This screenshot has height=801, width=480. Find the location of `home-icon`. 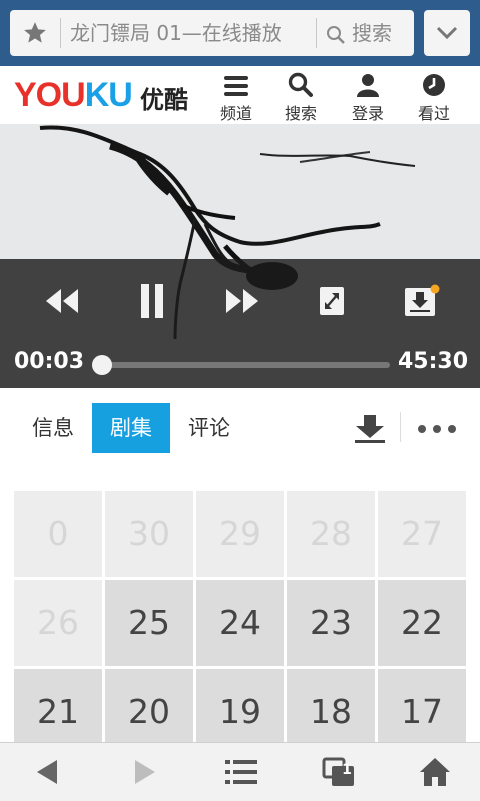

home-icon is located at coordinates (435, 772).